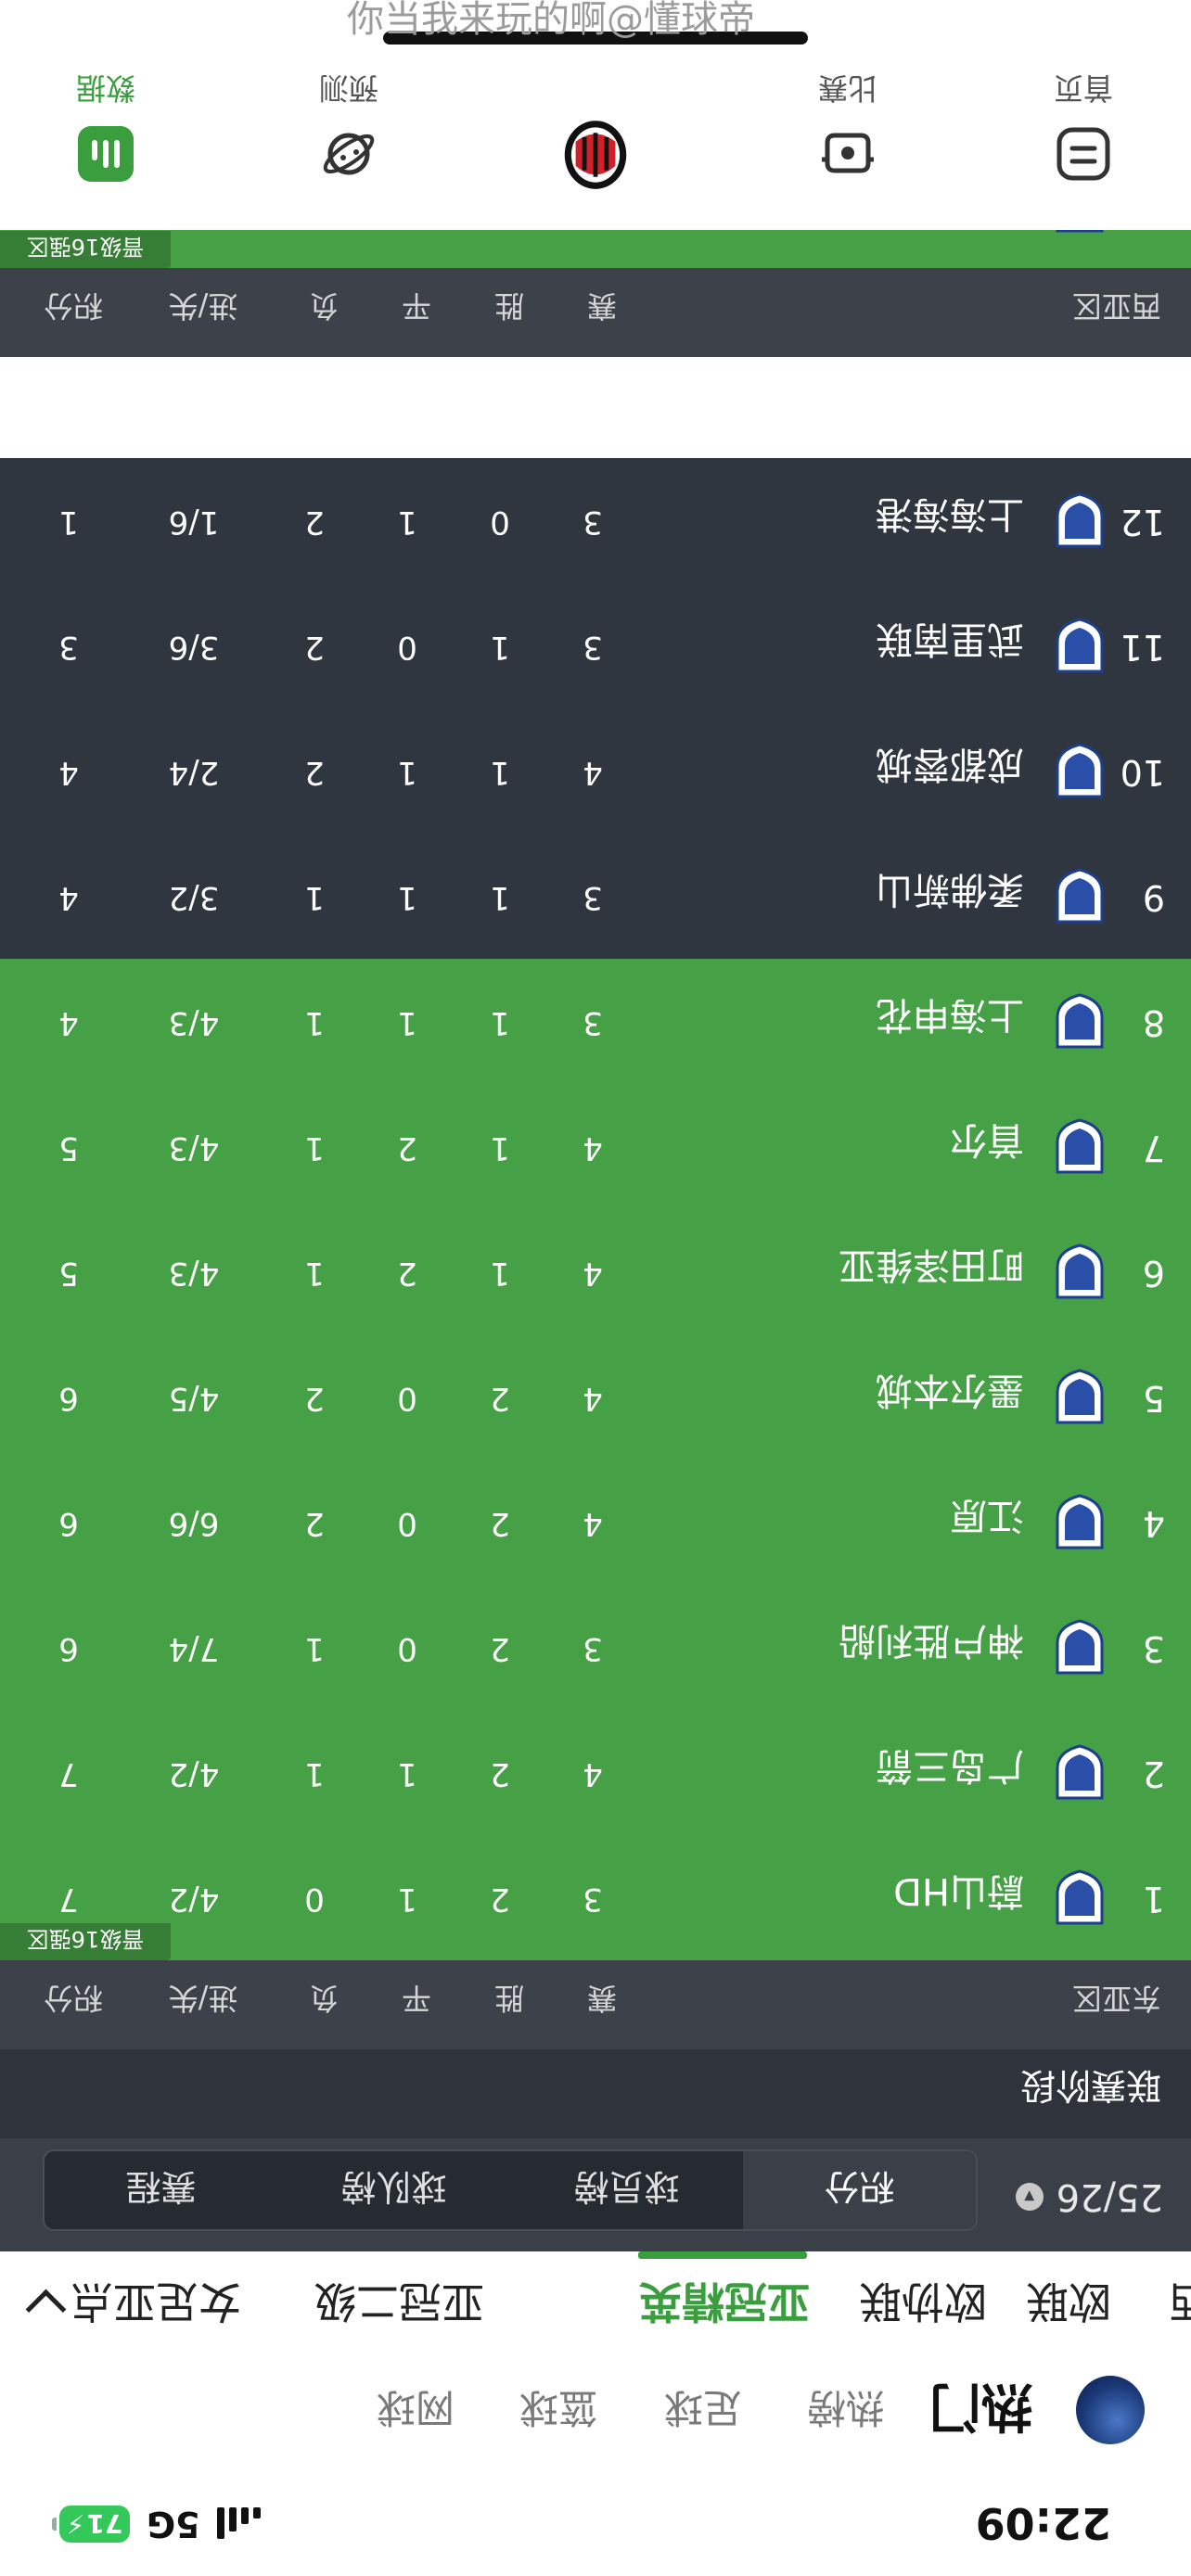 This screenshot has height=2576, width=1191. What do you see at coordinates (848, 126) in the screenshot?
I see `nav-matches: 比赛` at bounding box center [848, 126].